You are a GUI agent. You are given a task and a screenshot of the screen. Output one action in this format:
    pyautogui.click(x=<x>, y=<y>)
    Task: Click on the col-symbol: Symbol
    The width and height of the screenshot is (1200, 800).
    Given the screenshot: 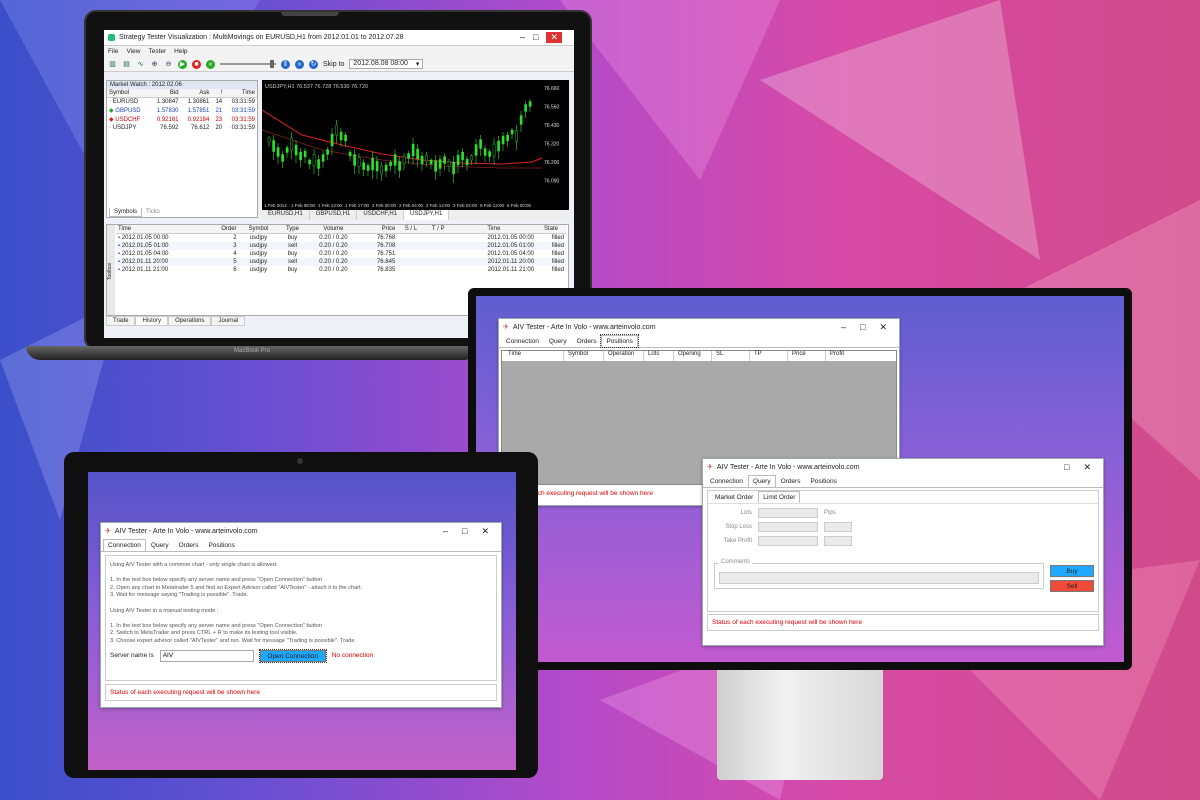 What is the action you would take?
    pyautogui.click(x=584, y=356)
    